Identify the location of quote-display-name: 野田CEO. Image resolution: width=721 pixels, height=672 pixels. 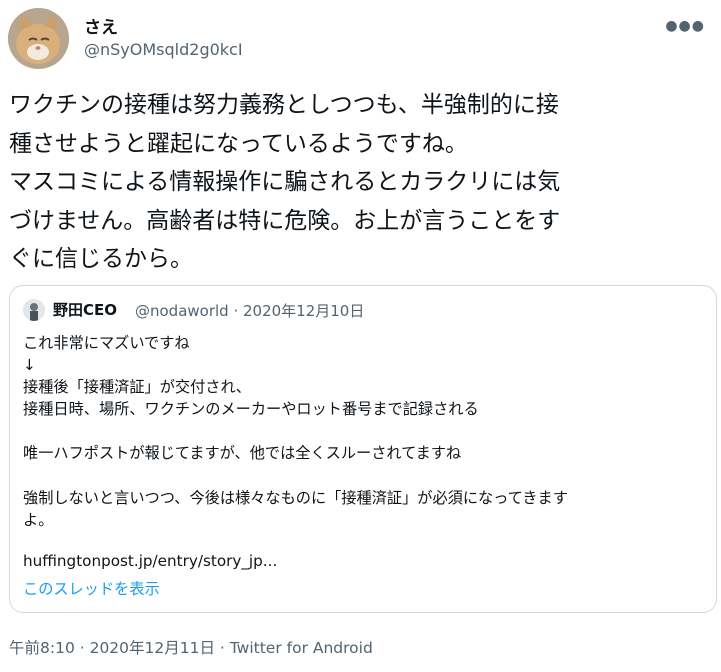
(85, 310).